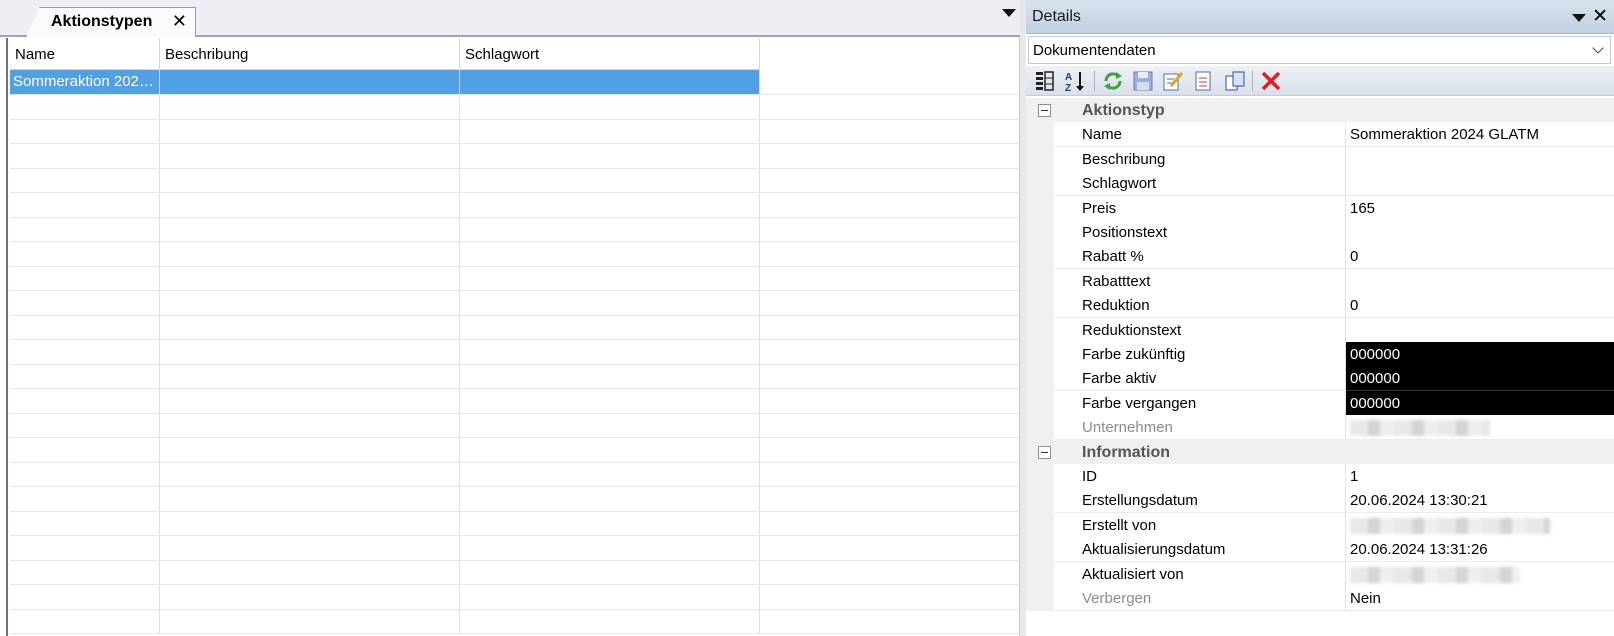  I want to click on property-value: 1, so click(1480, 476).